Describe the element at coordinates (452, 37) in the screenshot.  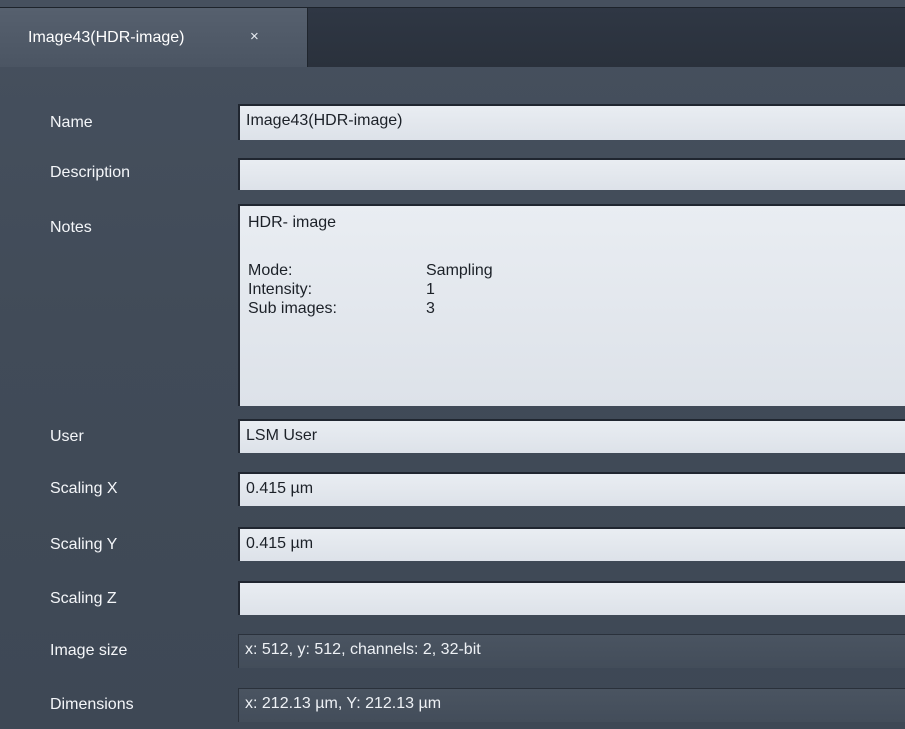
I see `tab-bar: Image43(HDR-image) ×` at that location.